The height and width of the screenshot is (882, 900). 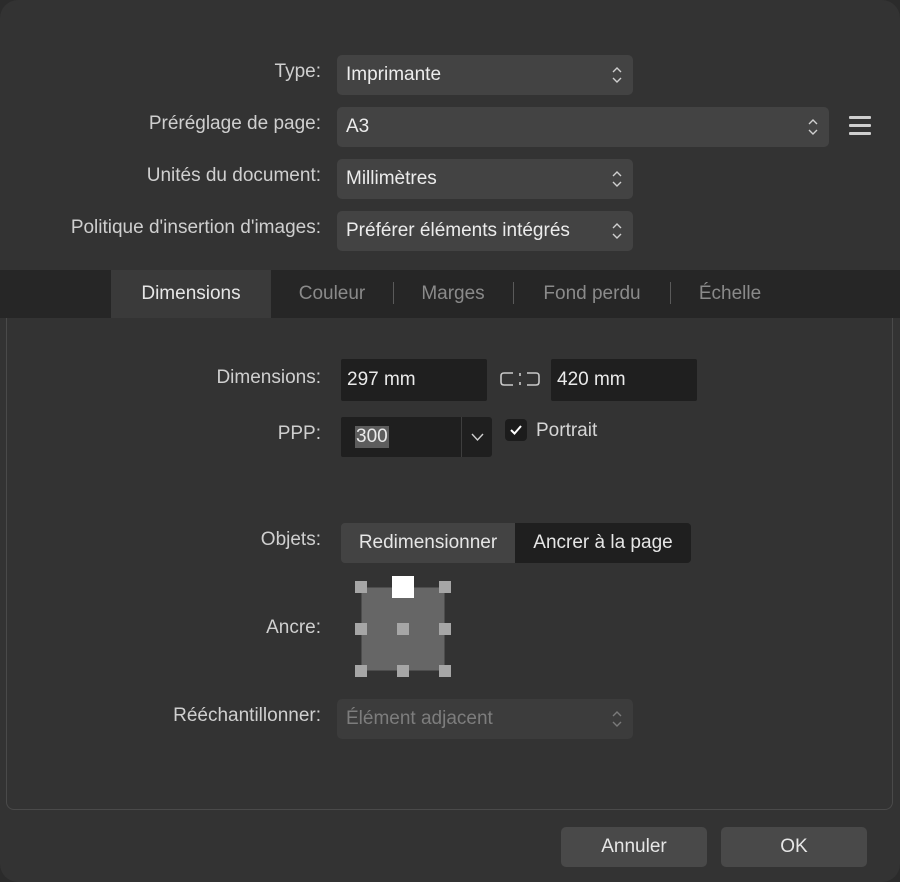 I want to click on units-value: Millimètres, so click(x=391, y=178).